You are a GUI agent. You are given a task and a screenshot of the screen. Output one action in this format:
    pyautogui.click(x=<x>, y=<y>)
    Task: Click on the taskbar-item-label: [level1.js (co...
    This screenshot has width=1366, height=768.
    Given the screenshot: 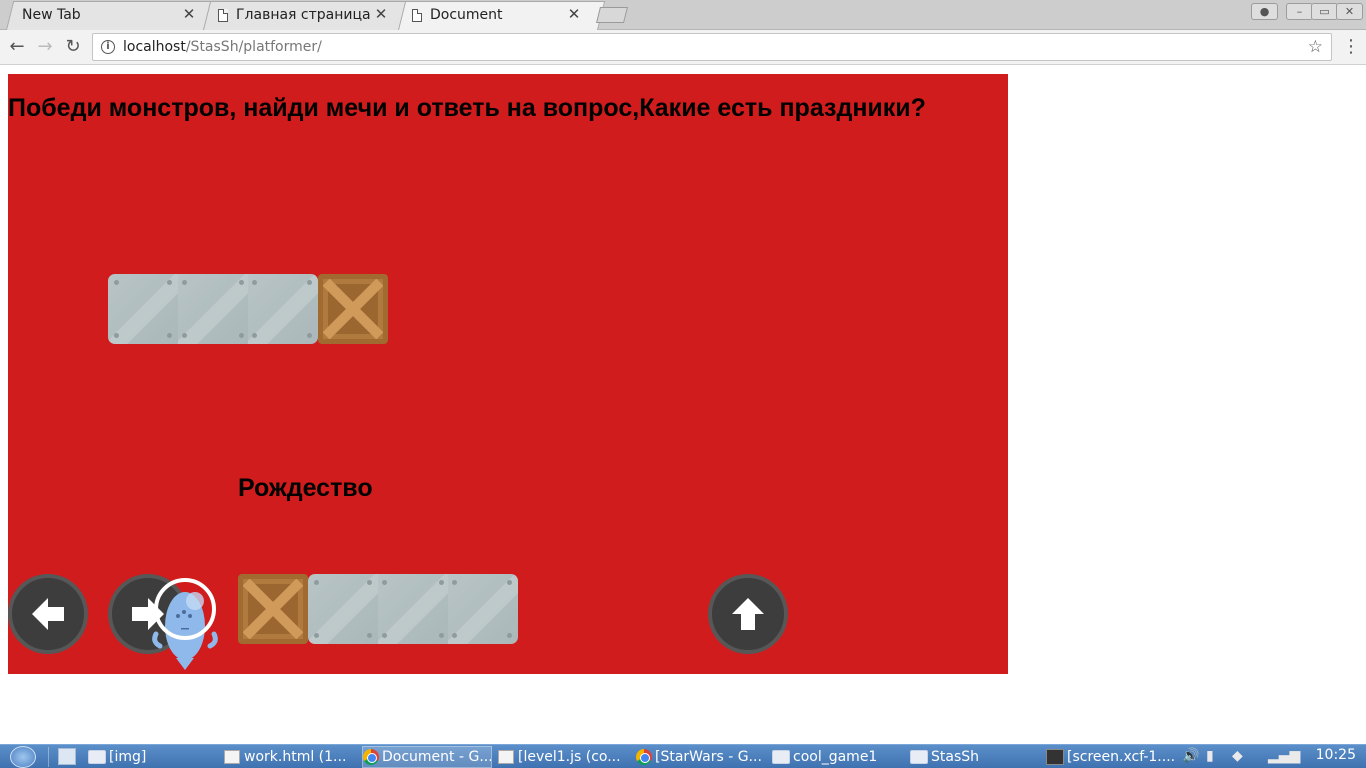 What is the action you would take?
    pyautogui.click(x=569, y=757)
    